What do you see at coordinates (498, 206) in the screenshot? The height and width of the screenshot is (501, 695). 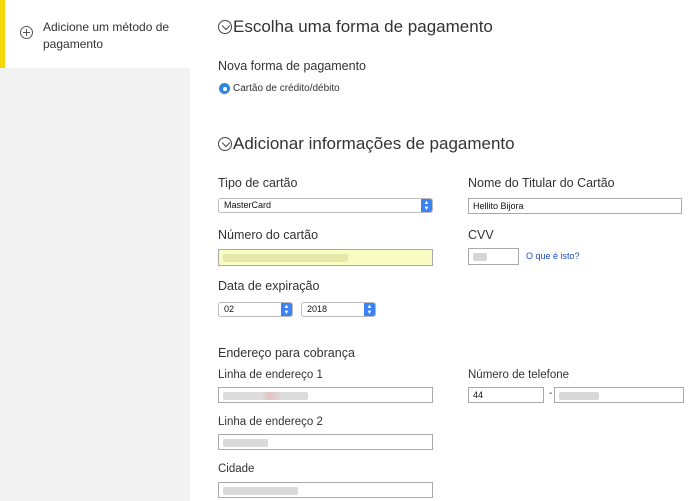 I see `holder-name-value: Hellito Bijora` at bounding box center [498, 206].